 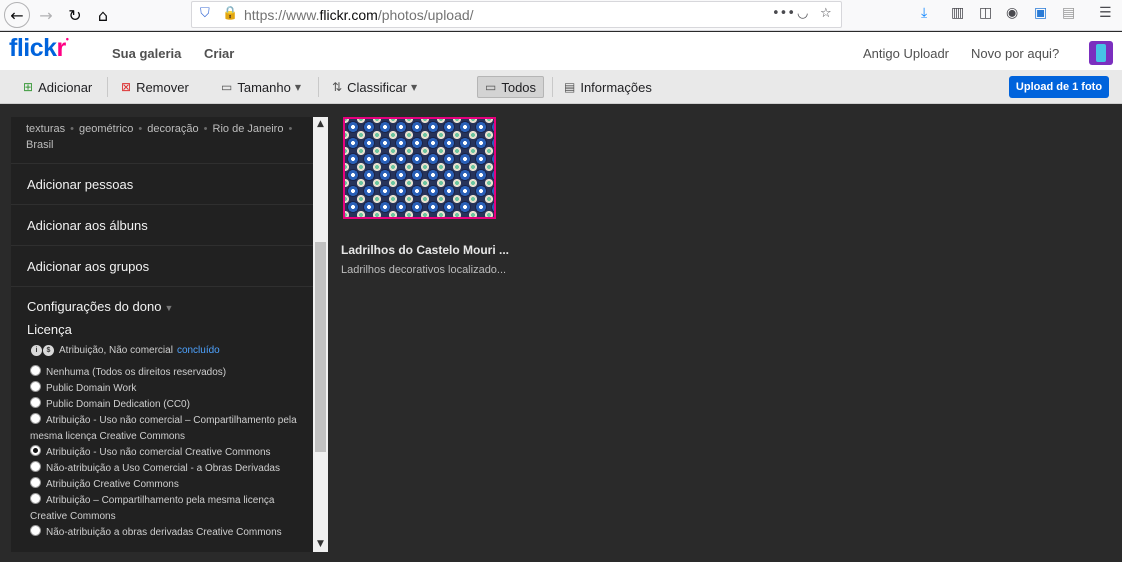 I want to click on tag: Rio de Janeiro, so click(x=248, y=129).